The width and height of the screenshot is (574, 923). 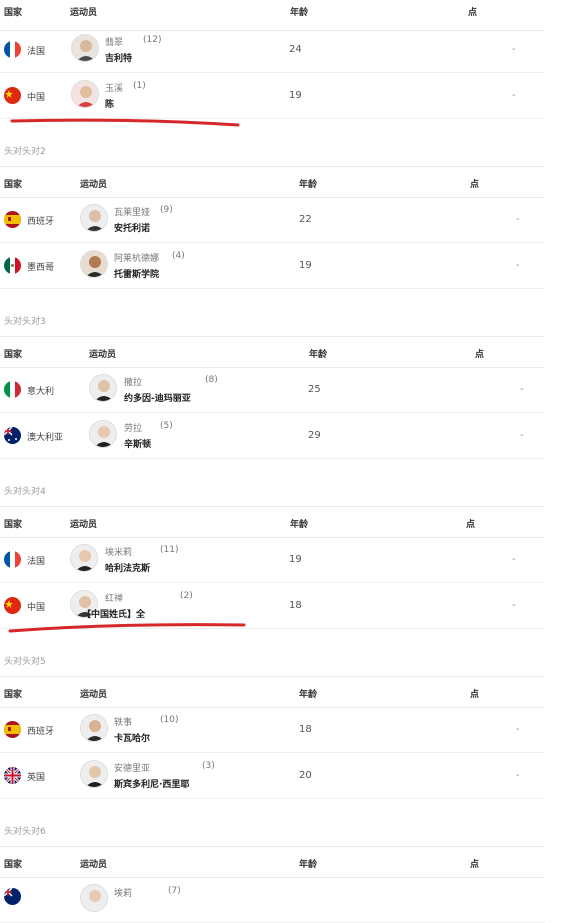 What do you see at coordinates (12, 435) in the screenshot?
I see `australia-flag-icon` at bounding box center [12, 435].